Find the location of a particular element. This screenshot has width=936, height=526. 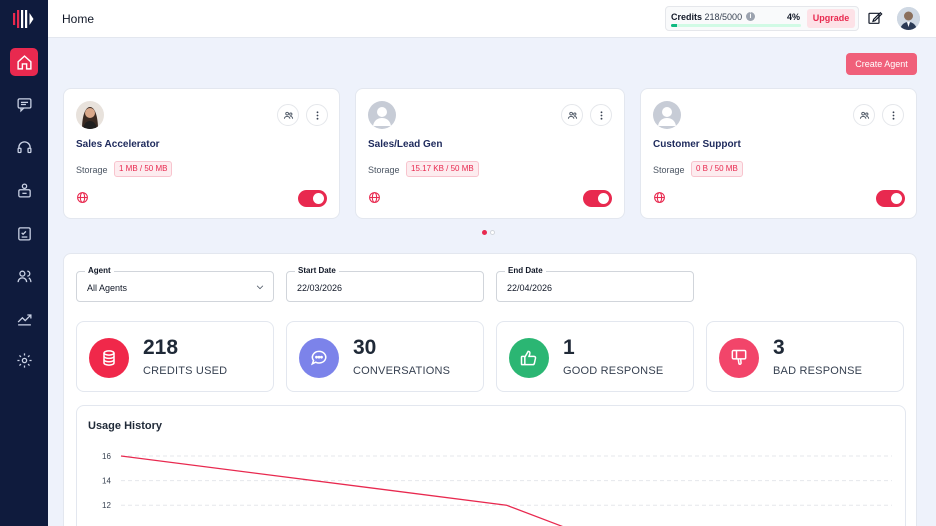

y-tick-label: 16 is located at coordinates (106, 456).